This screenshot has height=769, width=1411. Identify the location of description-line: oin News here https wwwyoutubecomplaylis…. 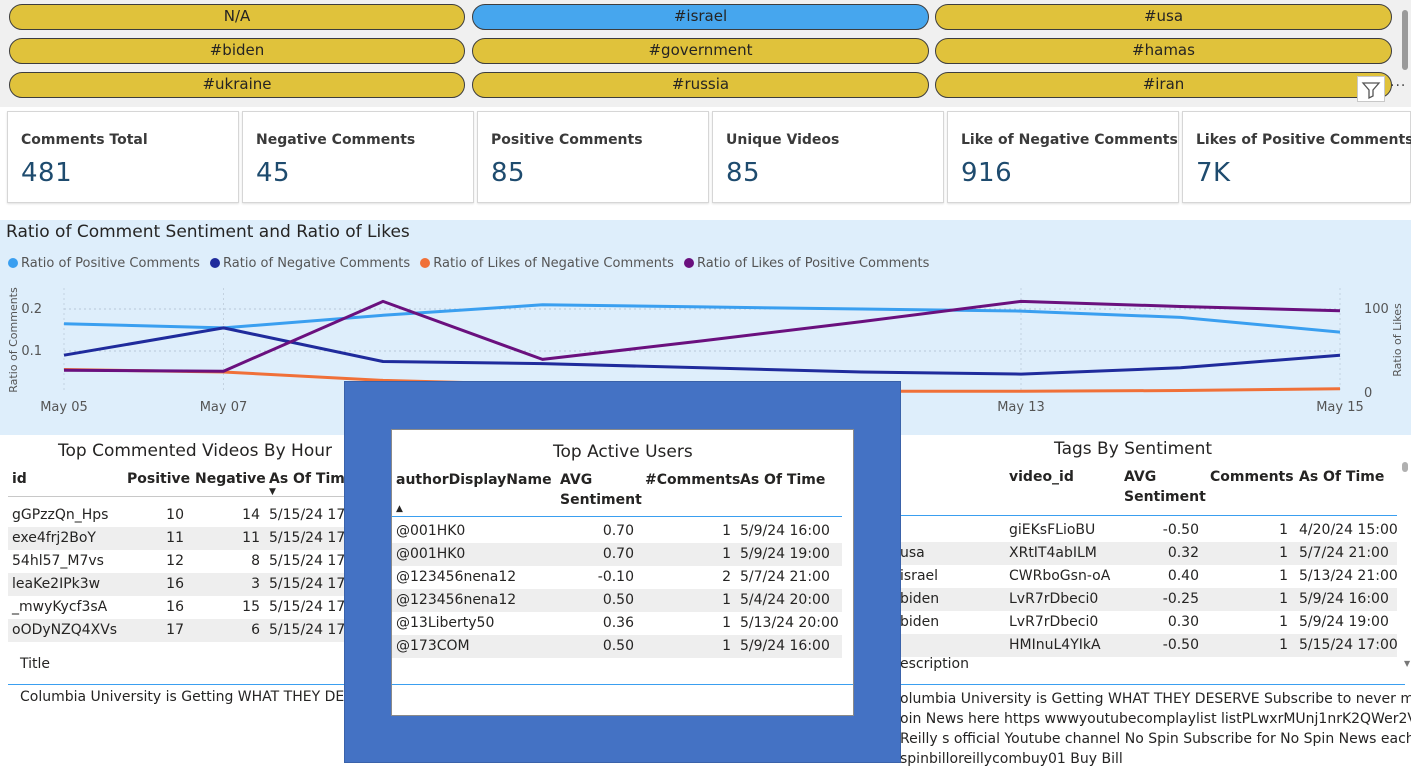
(1155, 719).